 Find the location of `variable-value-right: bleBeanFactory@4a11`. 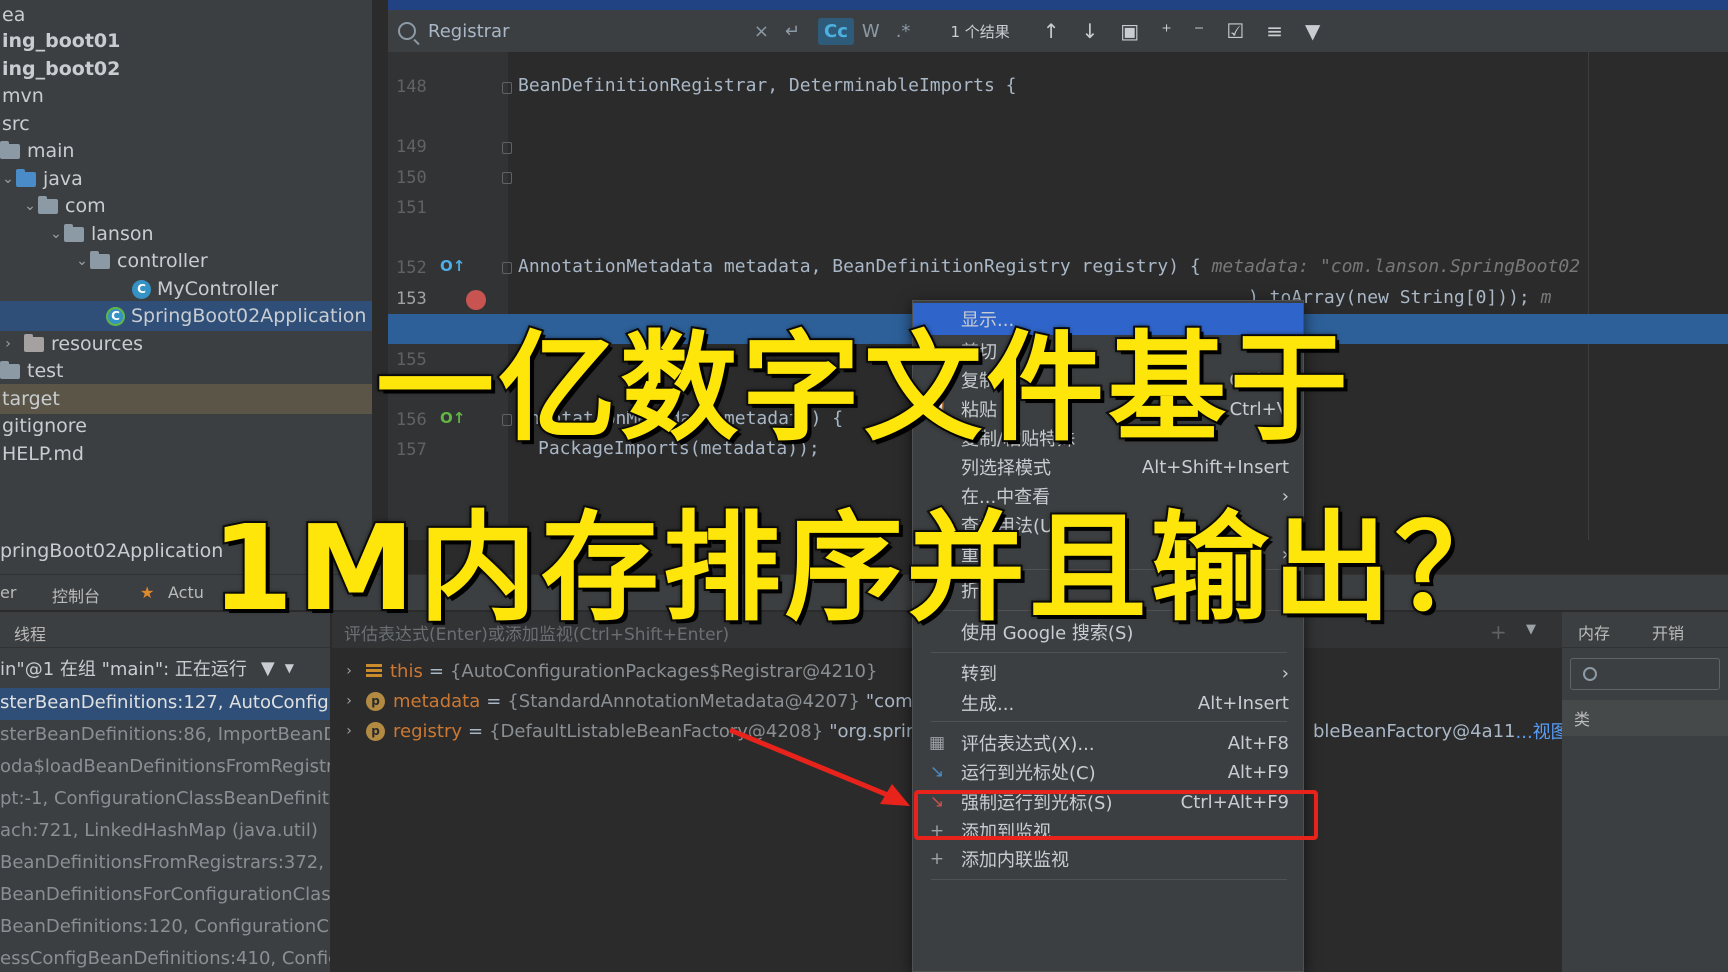

variable-value-right: bleBeanFactory@4a11 is located at coordinates (1414, 731).